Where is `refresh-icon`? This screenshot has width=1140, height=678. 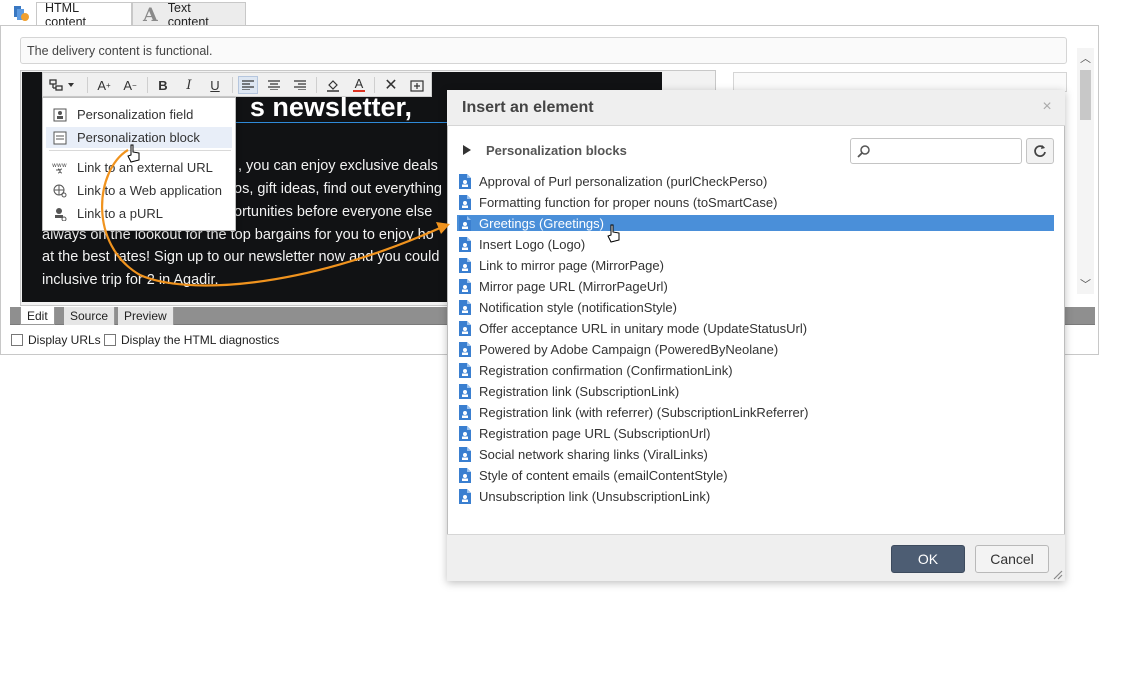 refresh-icon is located at coordinates (1040, 151).